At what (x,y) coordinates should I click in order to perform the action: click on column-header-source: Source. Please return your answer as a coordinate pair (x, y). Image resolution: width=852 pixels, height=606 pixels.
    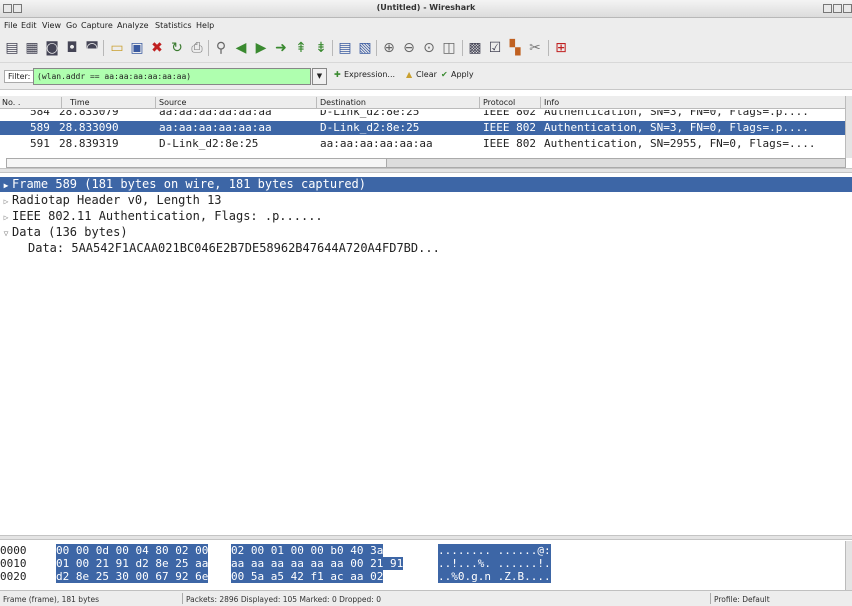
    Looking at the image, I should click on (172, 102).